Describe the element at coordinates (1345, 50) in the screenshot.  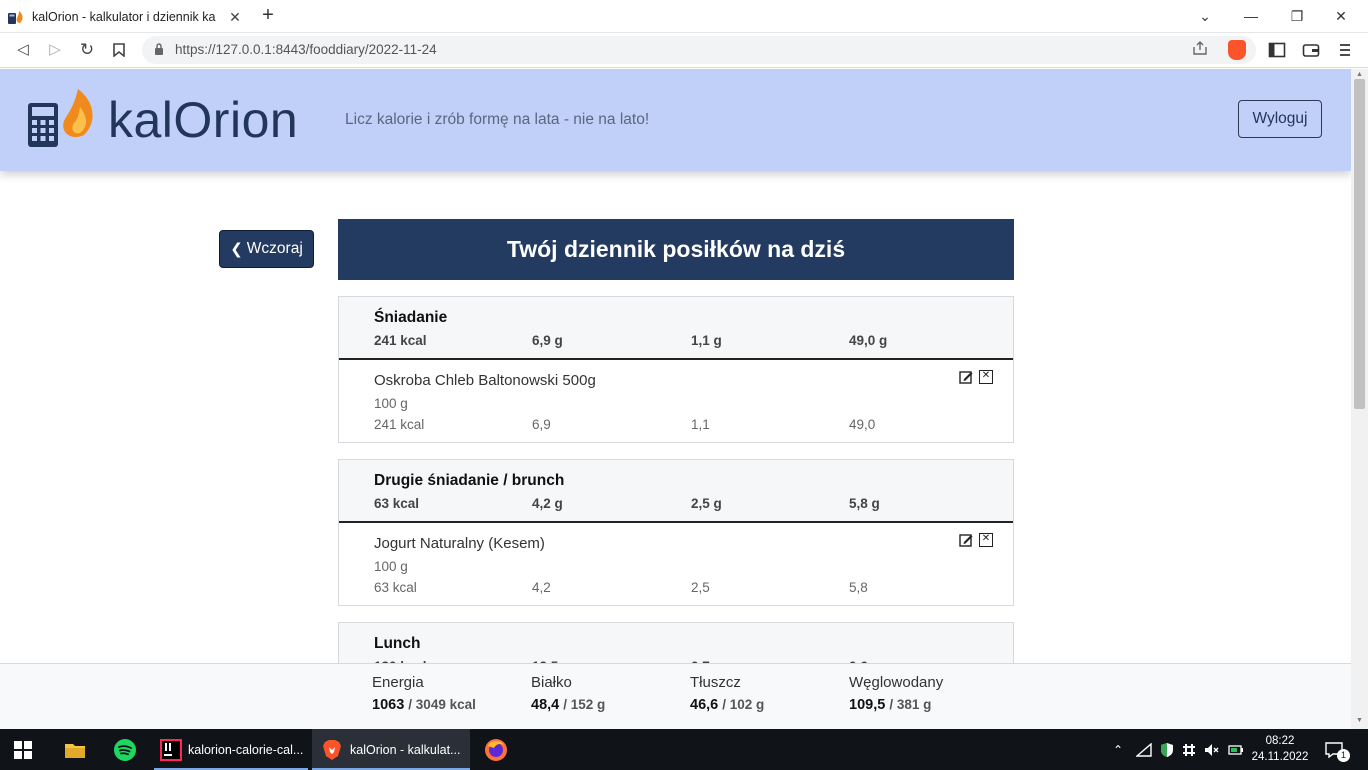
I see `menu-icon` at that location.